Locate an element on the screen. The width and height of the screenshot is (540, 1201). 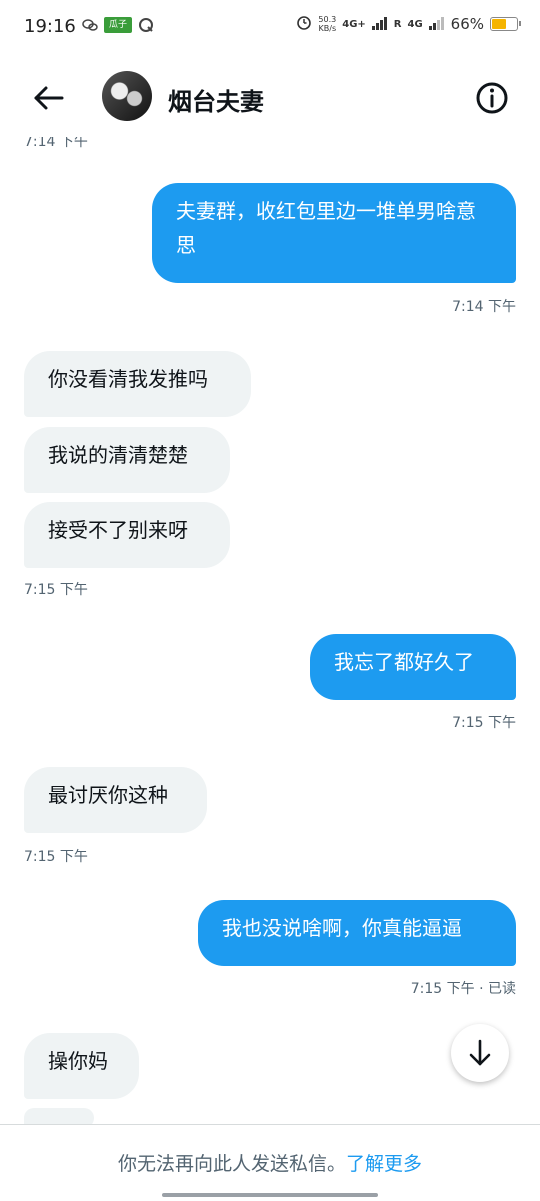
signal-2-label: 4G is located at coordinates (415, 24).